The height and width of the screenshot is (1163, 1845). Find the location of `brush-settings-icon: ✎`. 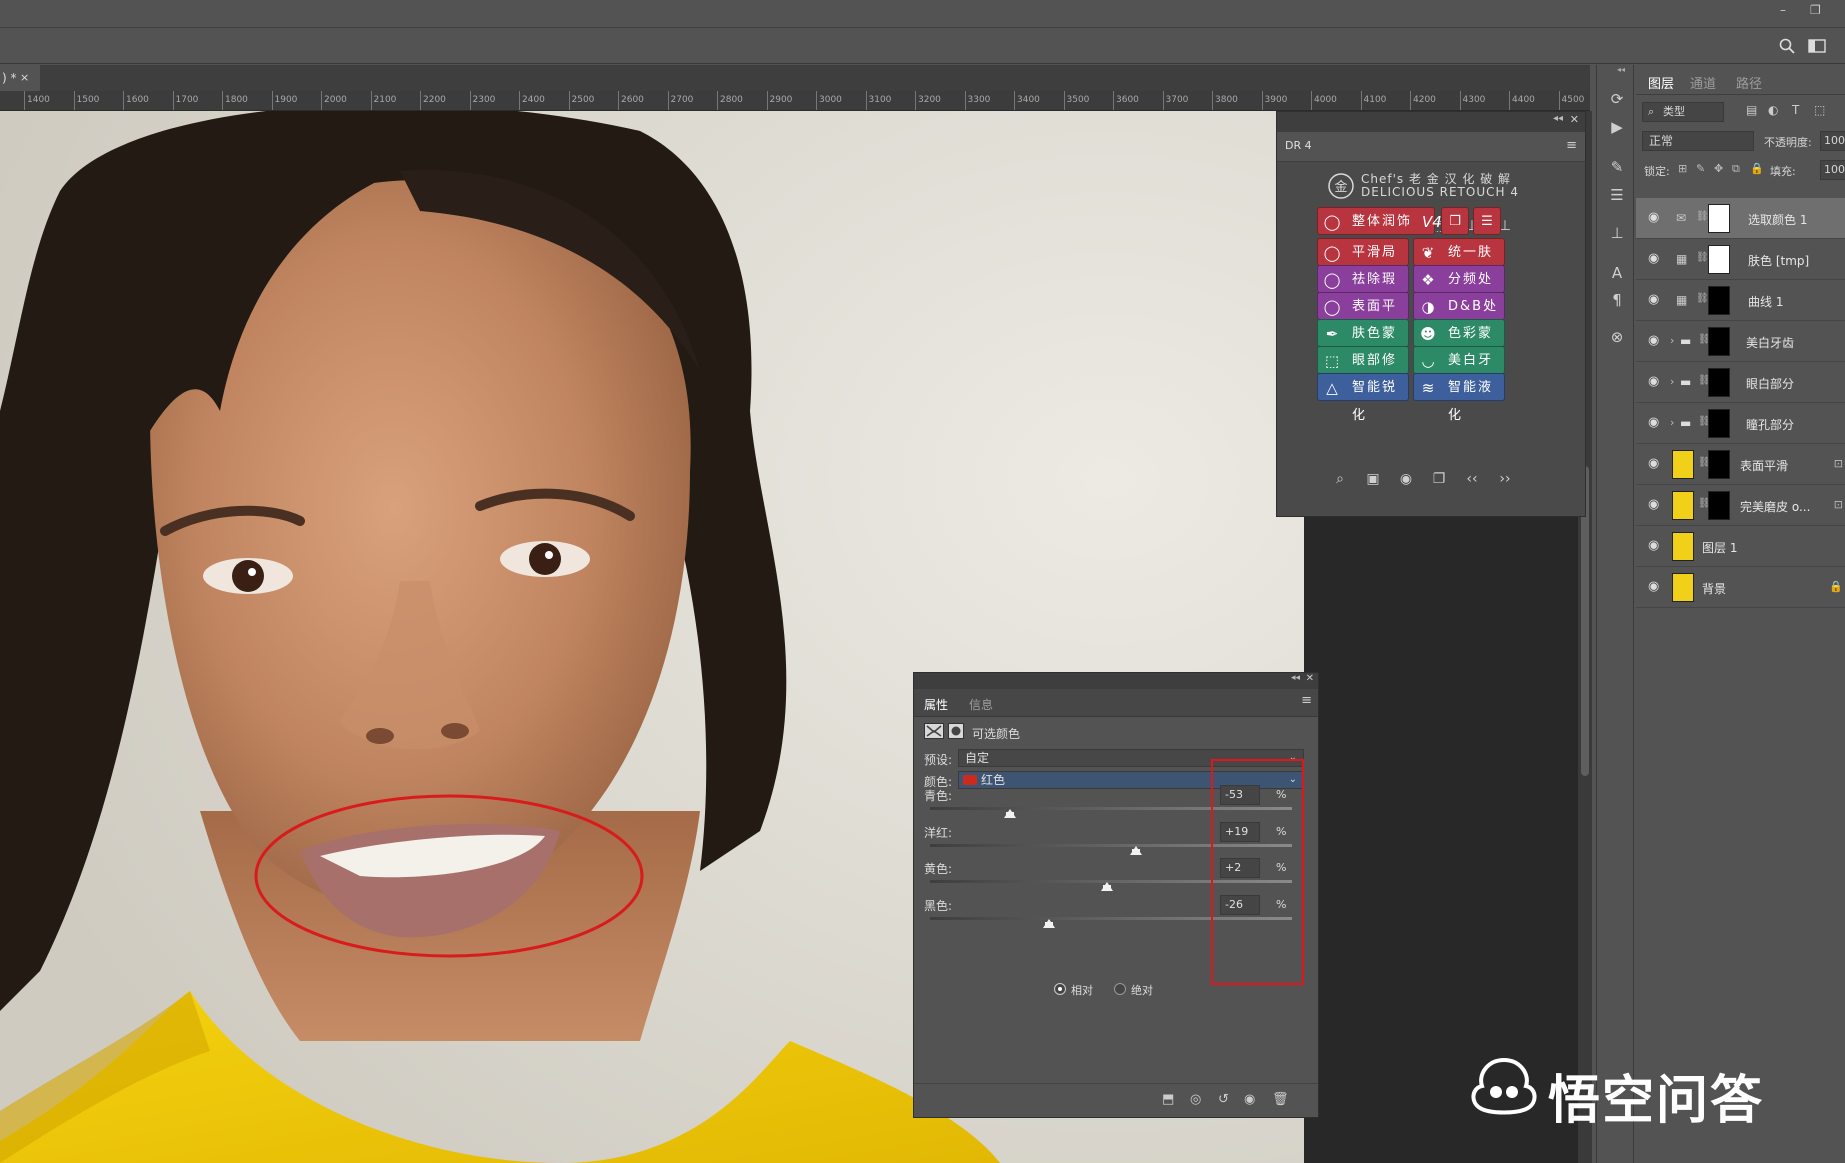

brush-settings-icon: ✎ is located at coordinates (1617, 167).